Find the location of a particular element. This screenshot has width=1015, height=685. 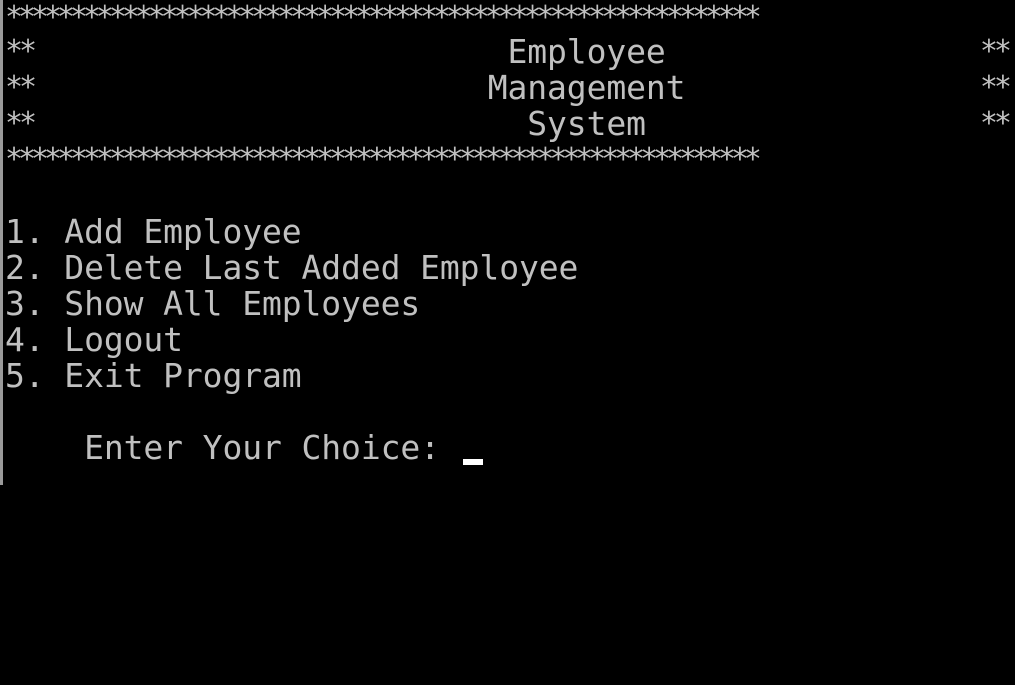

text-cursor is located at coordinates (472, 462).